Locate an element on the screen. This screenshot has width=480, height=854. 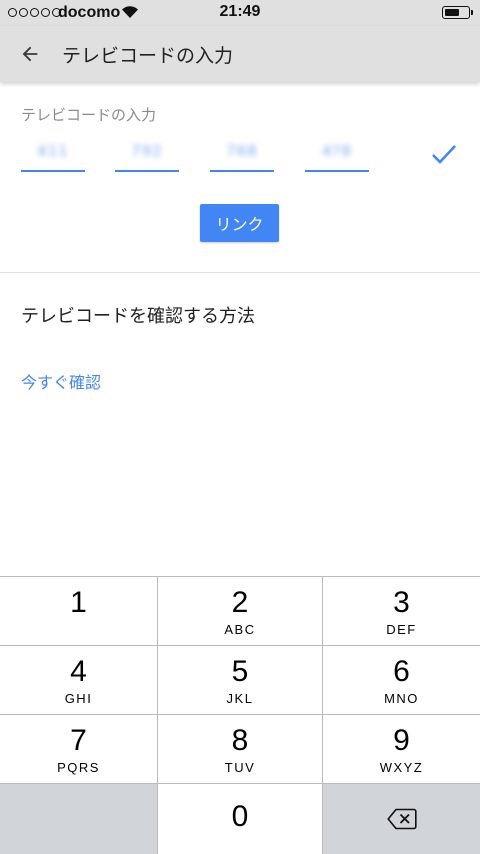
battery-fill is located at coordinates (452, 12).